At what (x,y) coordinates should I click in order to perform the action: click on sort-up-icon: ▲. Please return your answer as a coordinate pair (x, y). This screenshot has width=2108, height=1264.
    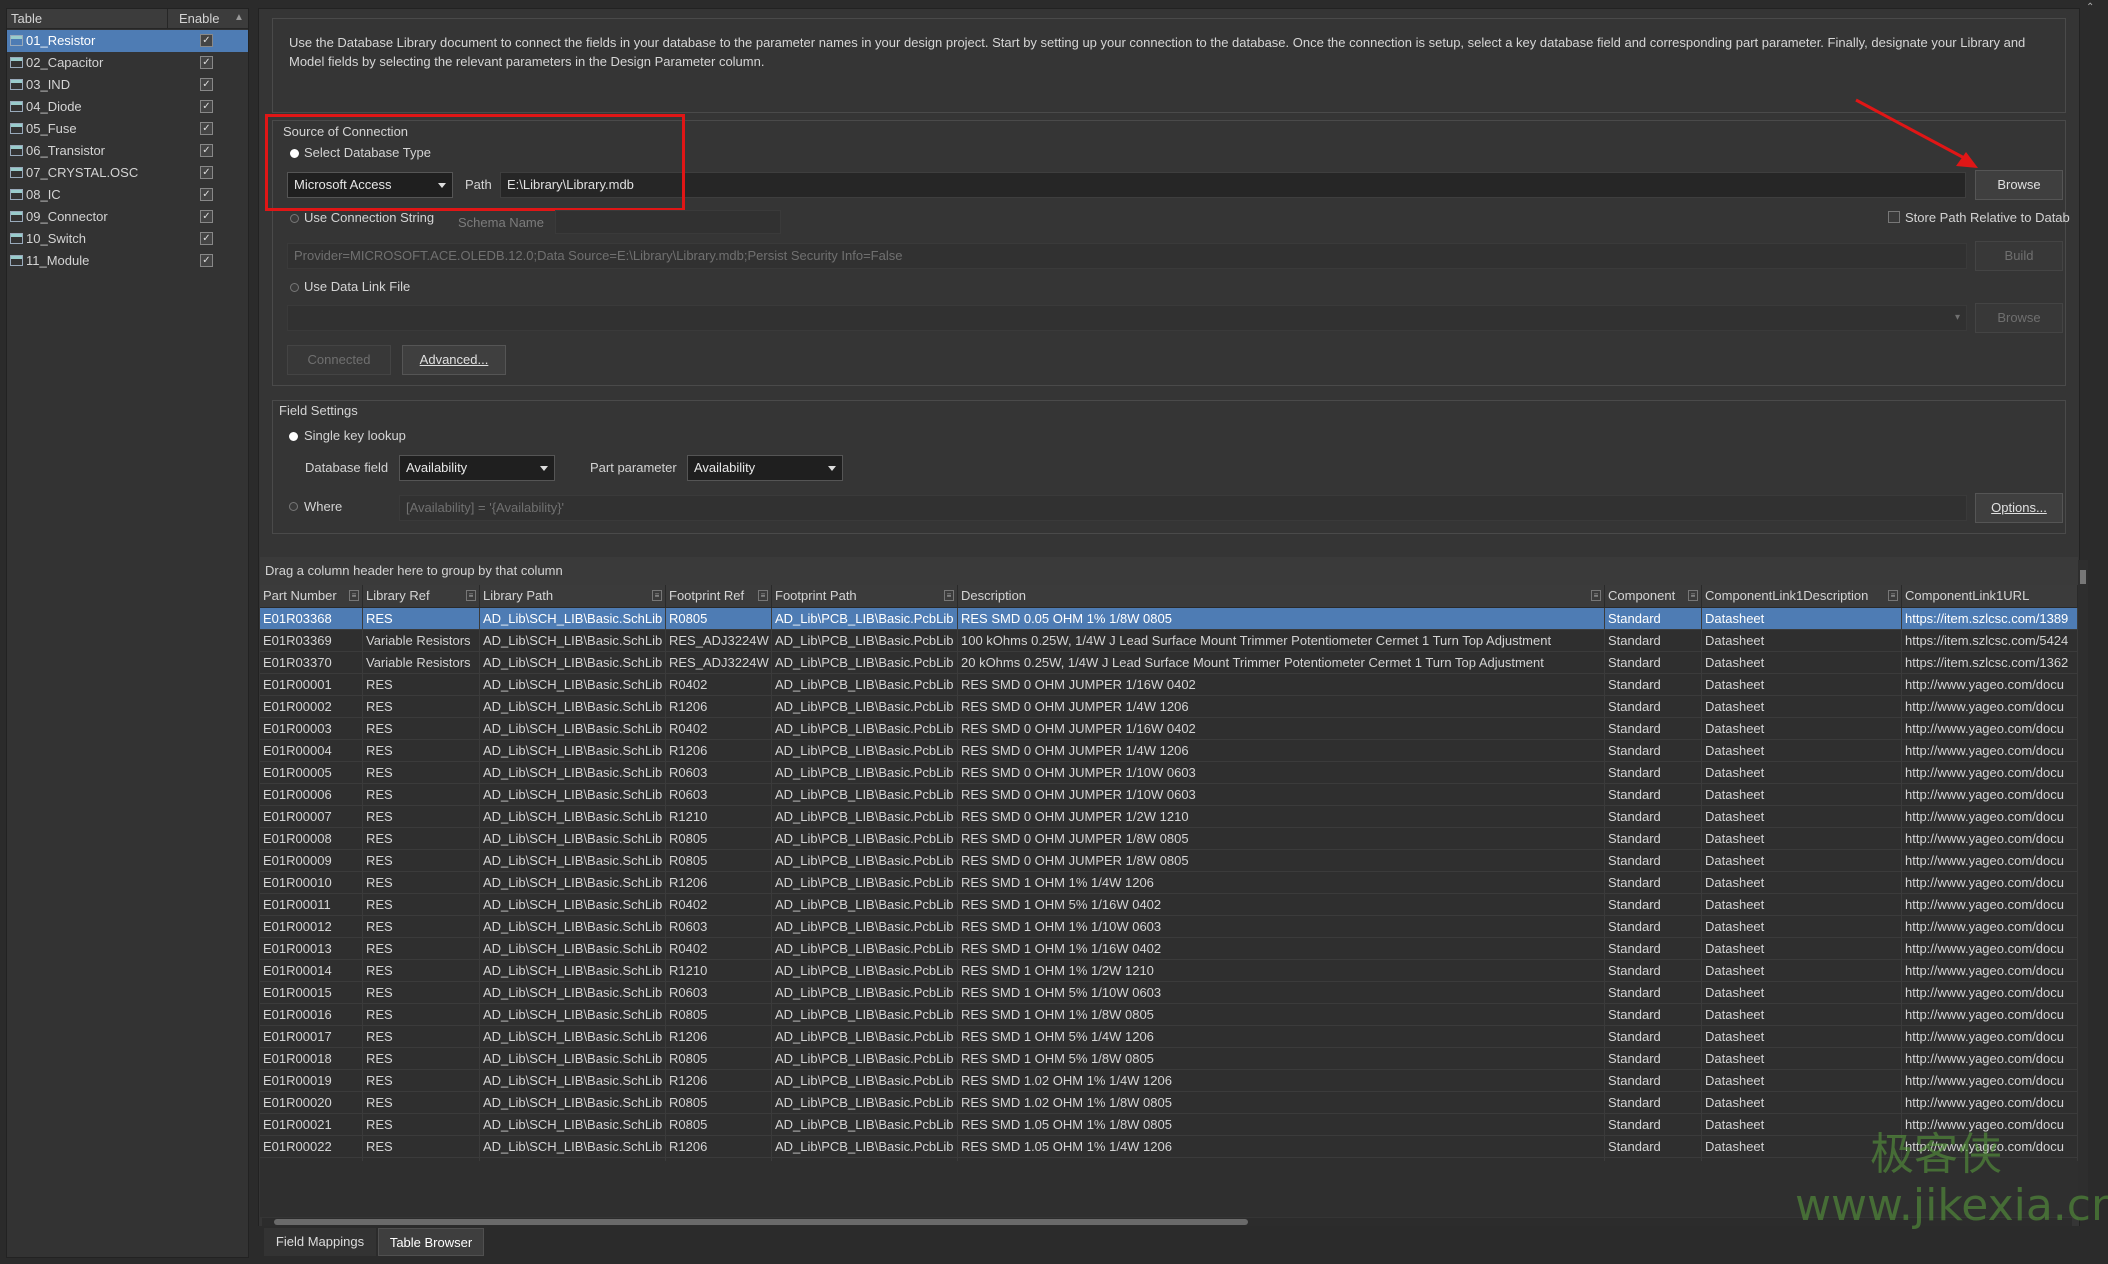
    Looking at the image, I should click on (239, 17).